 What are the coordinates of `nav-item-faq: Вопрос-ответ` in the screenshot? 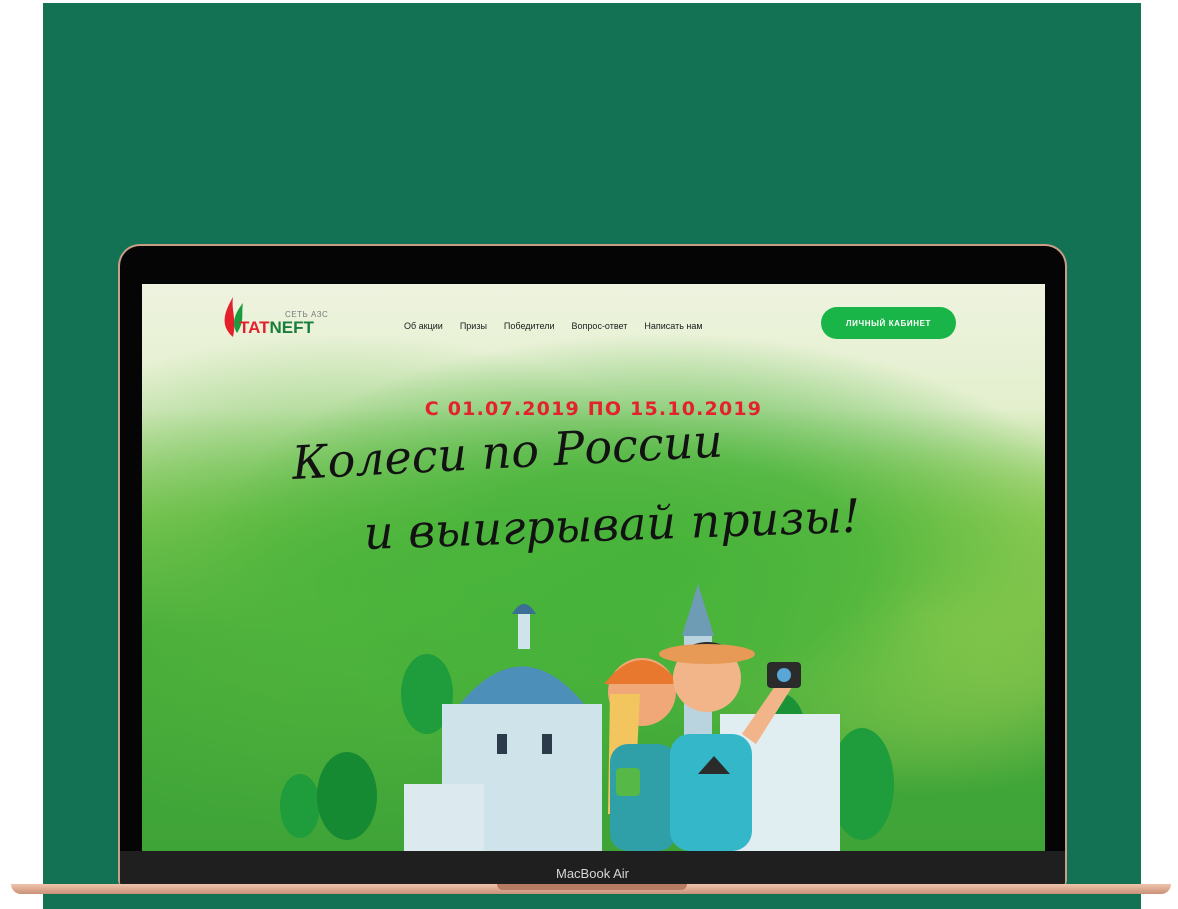 It's located at (600, 326).